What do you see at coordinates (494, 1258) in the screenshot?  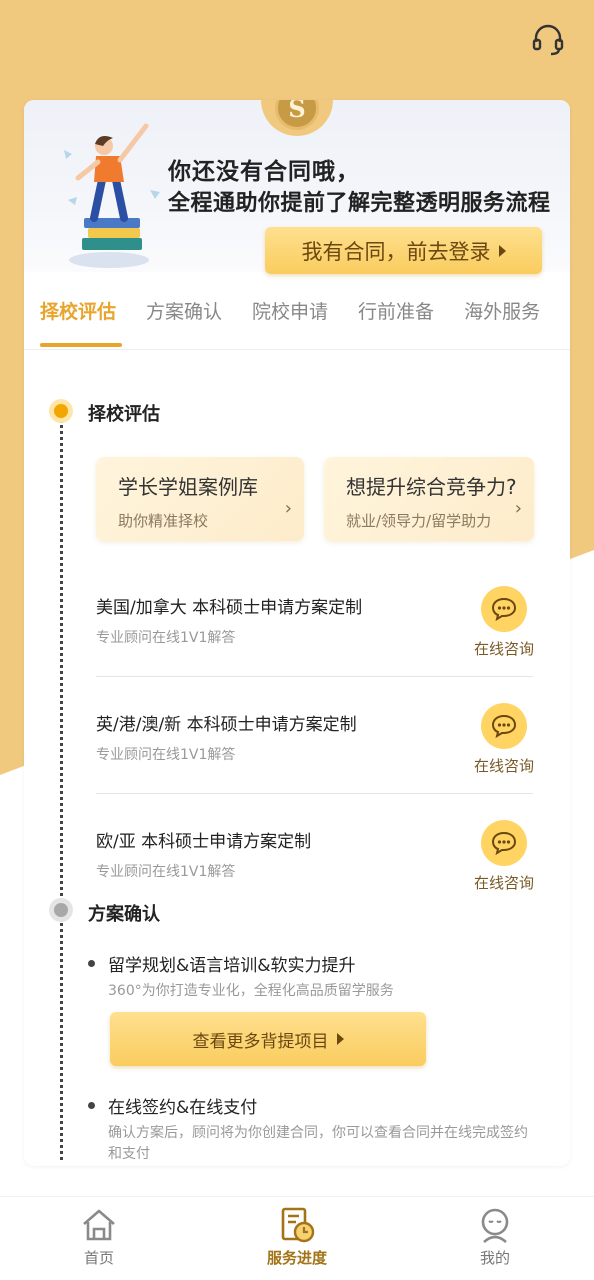 I see `nav-profile-label: 我的` at bounding box center [494, 1258].